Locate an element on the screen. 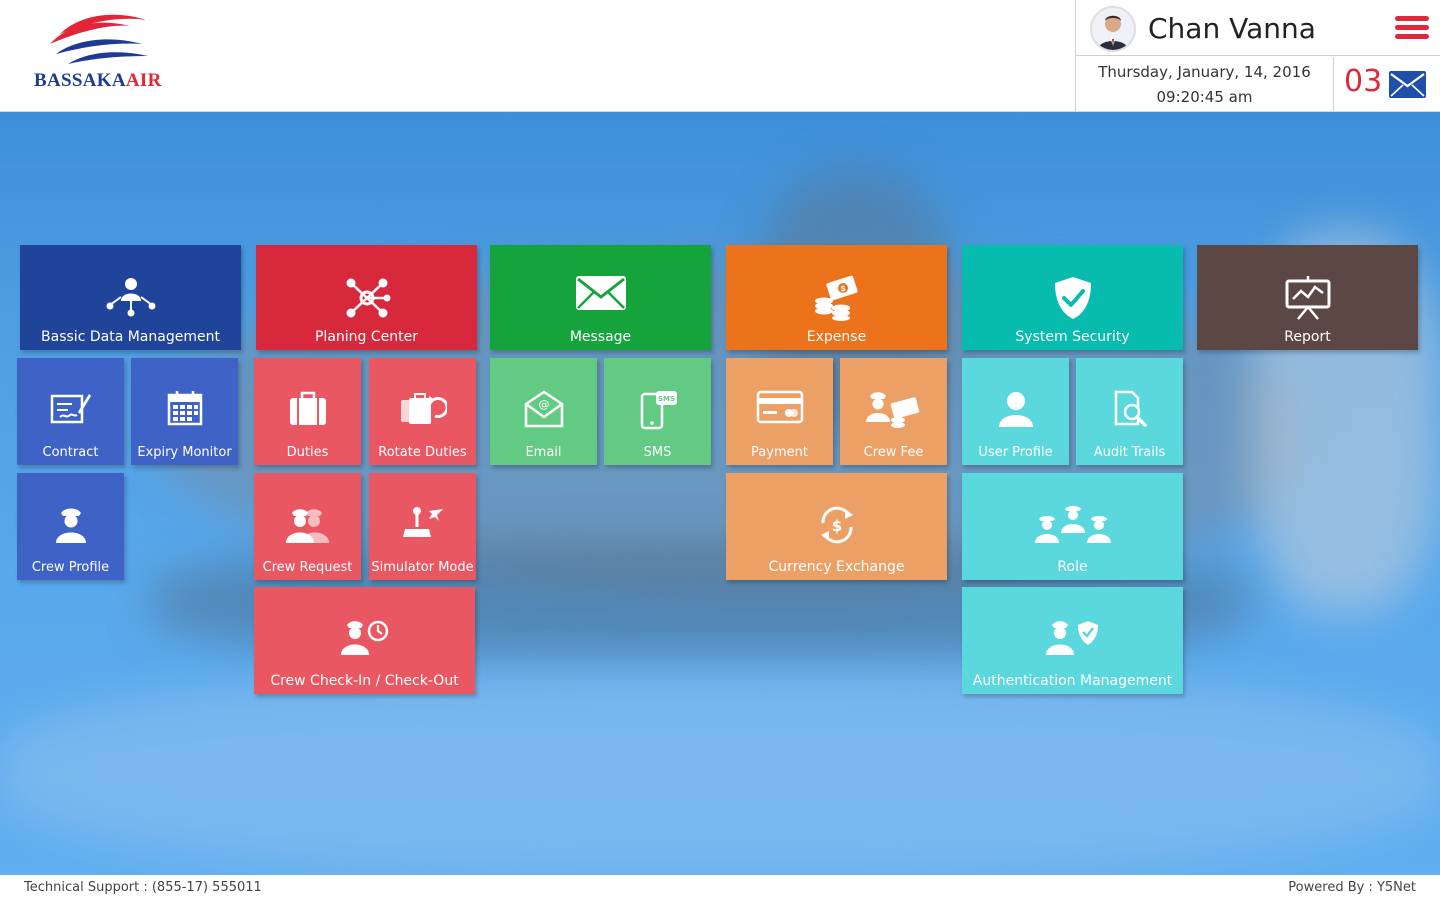 This screenshot has height=900, width=1440. pilot-icon is located at coordinates (70, 525).